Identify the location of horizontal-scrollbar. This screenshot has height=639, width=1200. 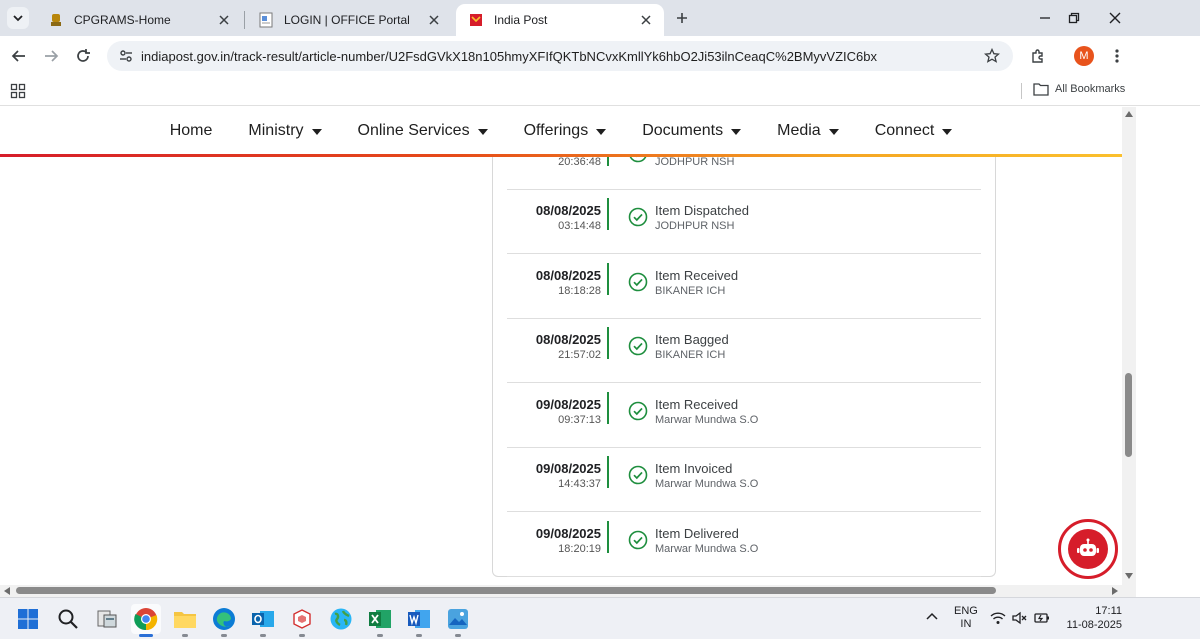
(561, 591).